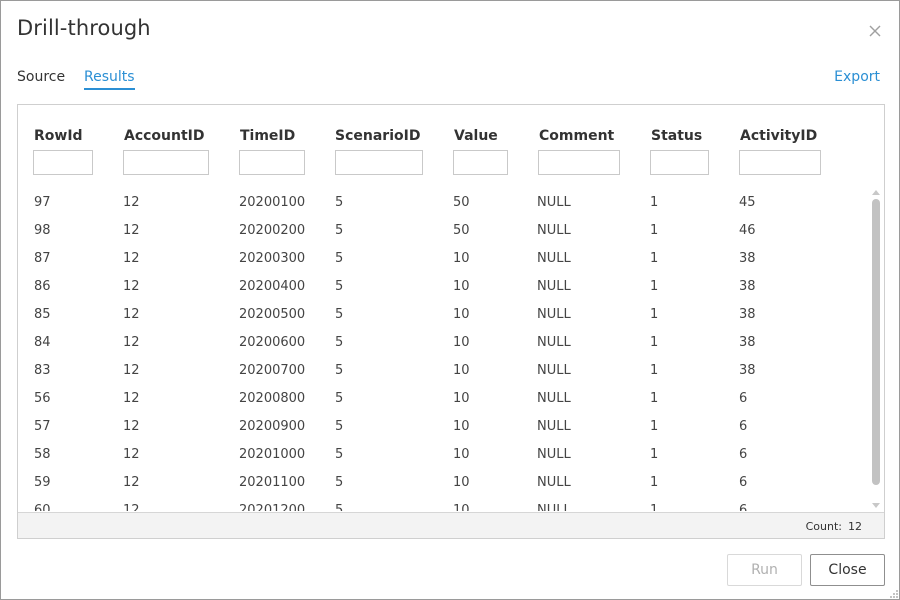  Describe the element at coordinates (42, 258) in the screenshot. I see `cell-rowid: 87` at that location.